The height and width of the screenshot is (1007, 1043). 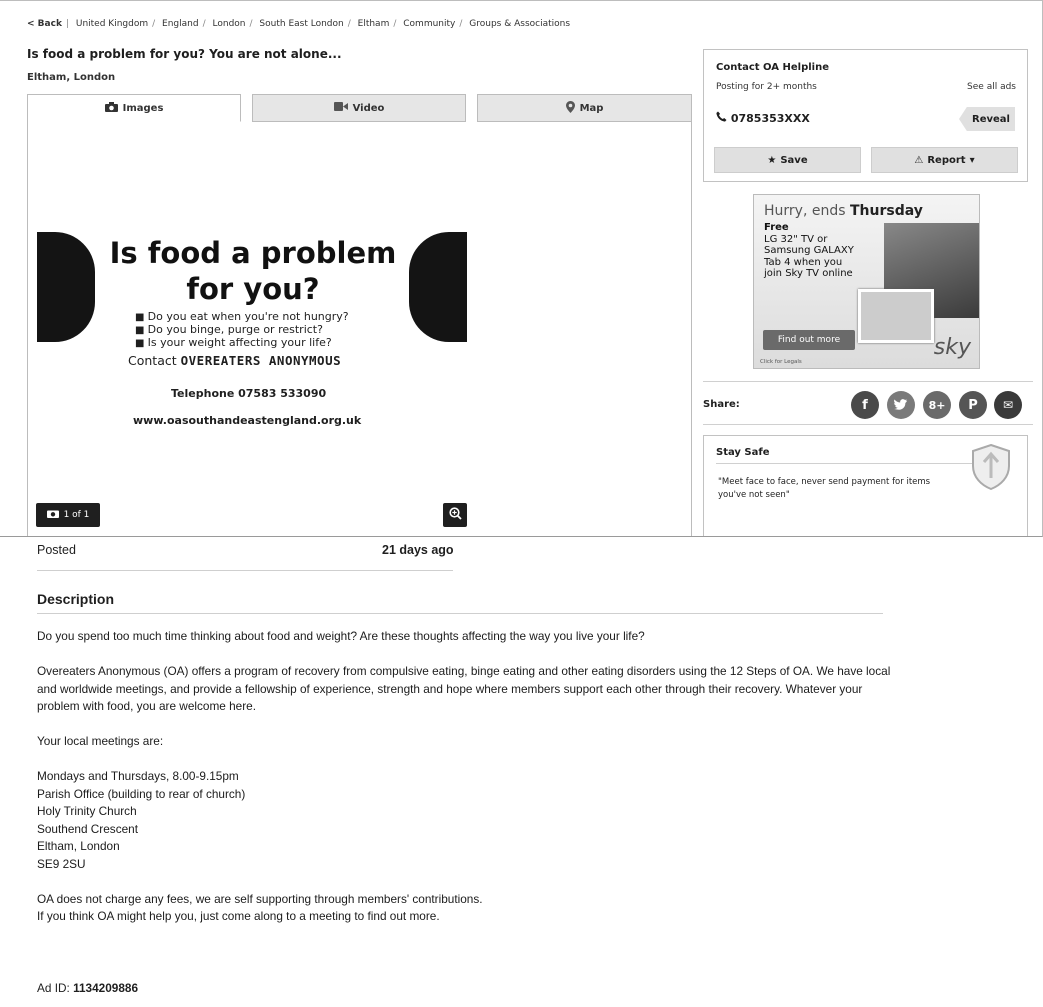 What do you see at coordinates (68, 515) in the screenshot?
I see `image-counter: 1 of 1` at bounding box center [68, 515].